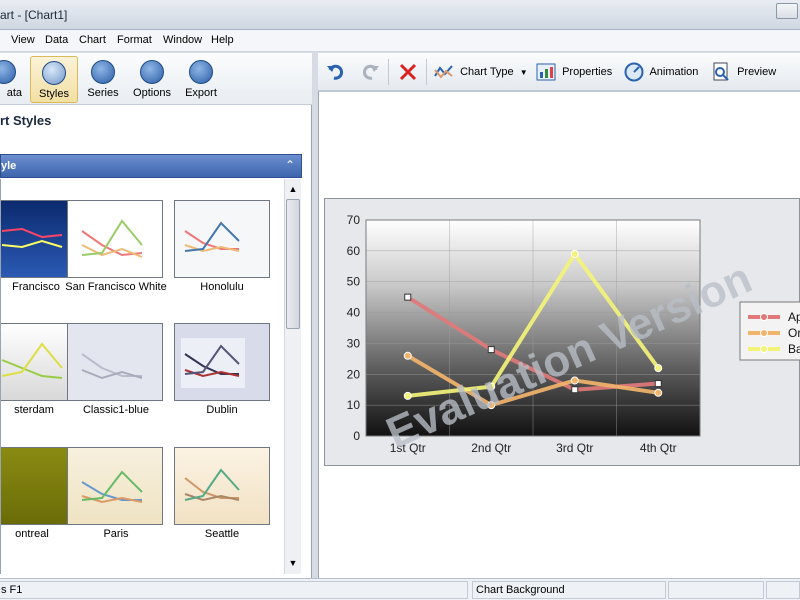 The height and width of the screenshot is (600, 800). I want to click on title-bar: art - [Chart1], so click(400, 15).